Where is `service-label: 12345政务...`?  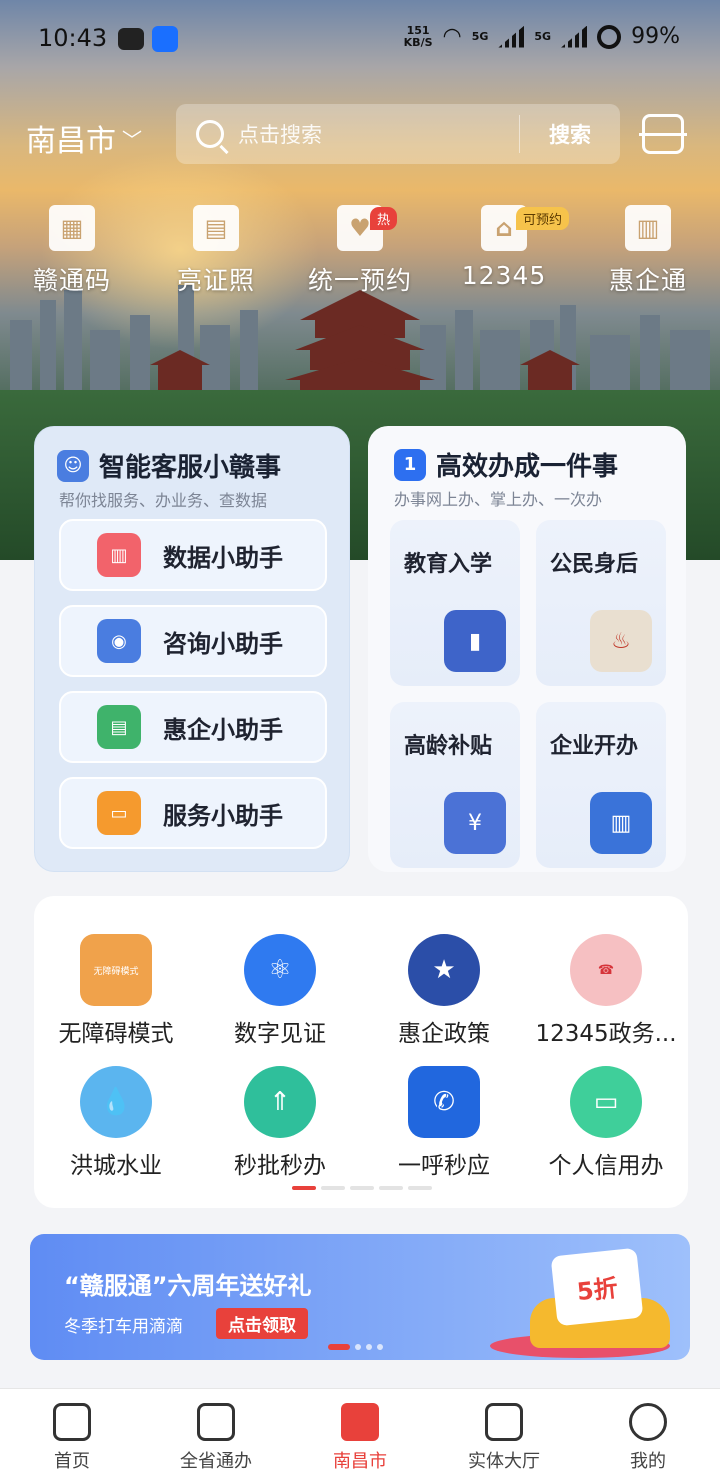
service-label: 12345政务... is located at coordinates (606, 1034).